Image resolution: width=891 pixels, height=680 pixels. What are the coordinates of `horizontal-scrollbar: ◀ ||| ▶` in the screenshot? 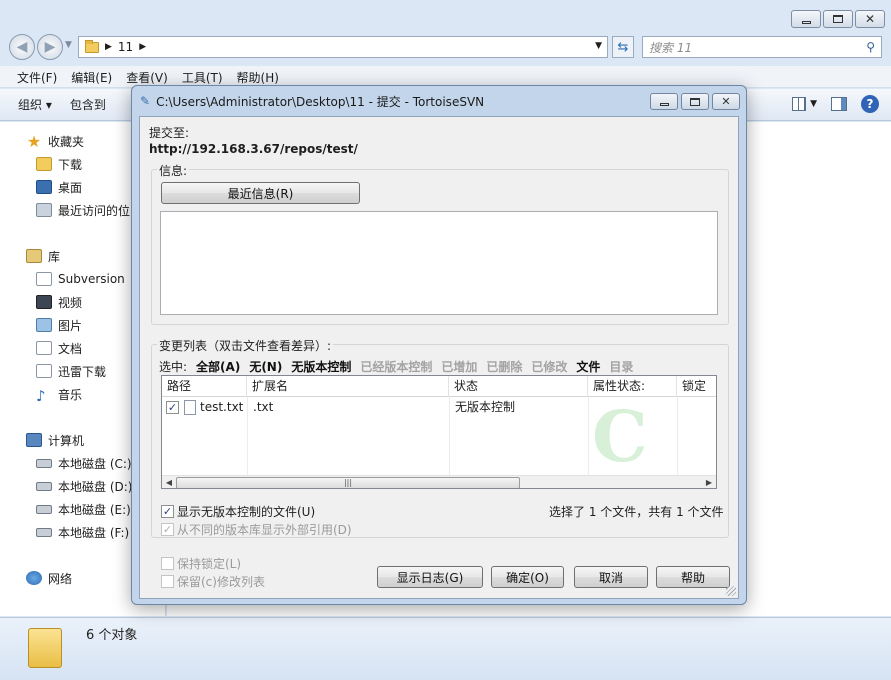 It's located at (439, 481).